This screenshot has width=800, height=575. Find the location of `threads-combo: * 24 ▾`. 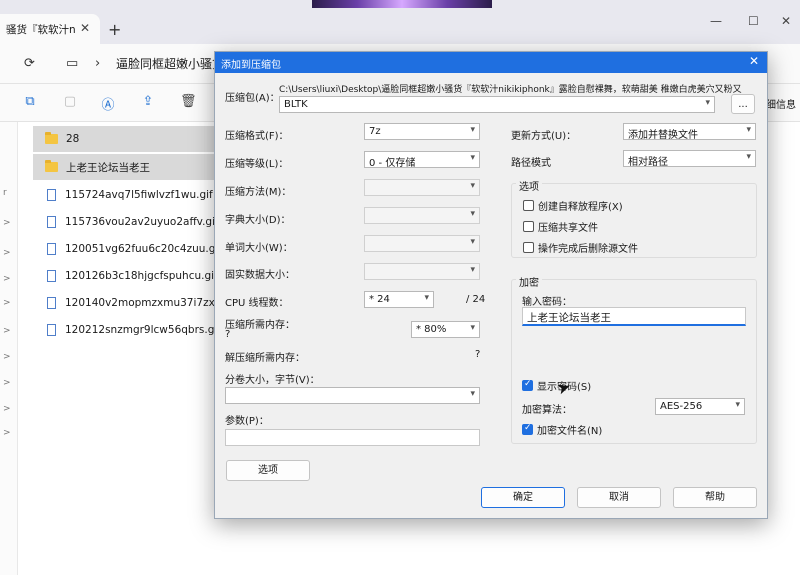

threads-combo: * 24 ▾ is located at coordinates (399, 299).